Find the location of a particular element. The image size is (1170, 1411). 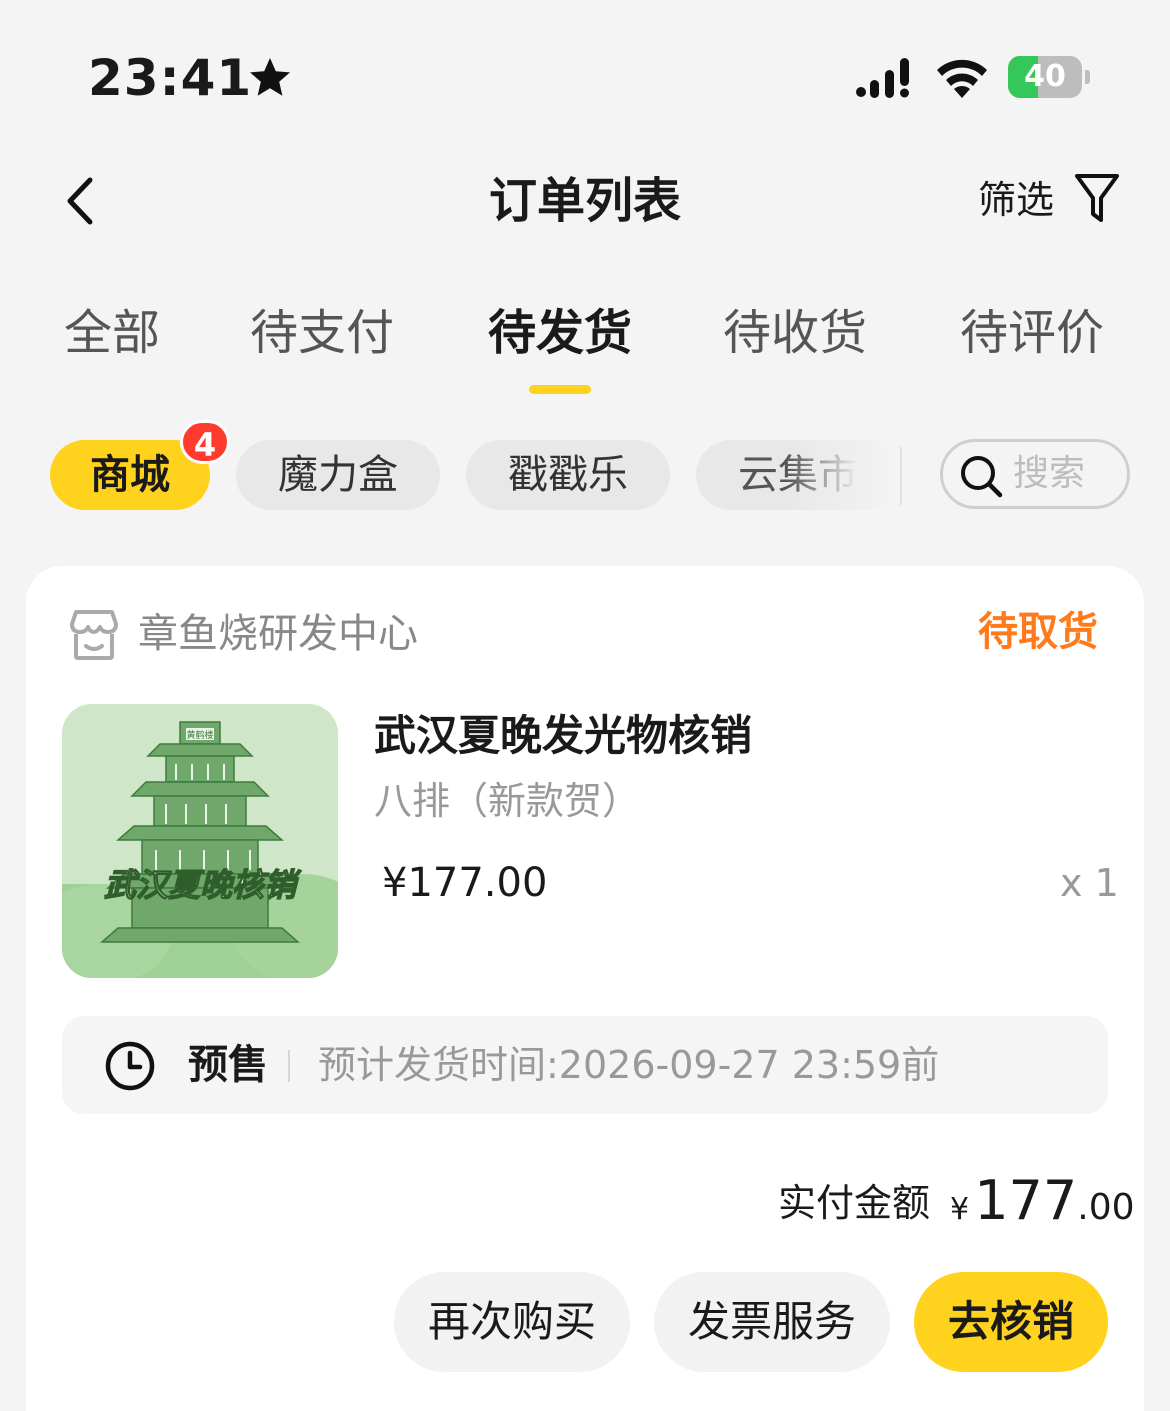

invoice-button: 发票服务 is located at coordinates (772, 1322).